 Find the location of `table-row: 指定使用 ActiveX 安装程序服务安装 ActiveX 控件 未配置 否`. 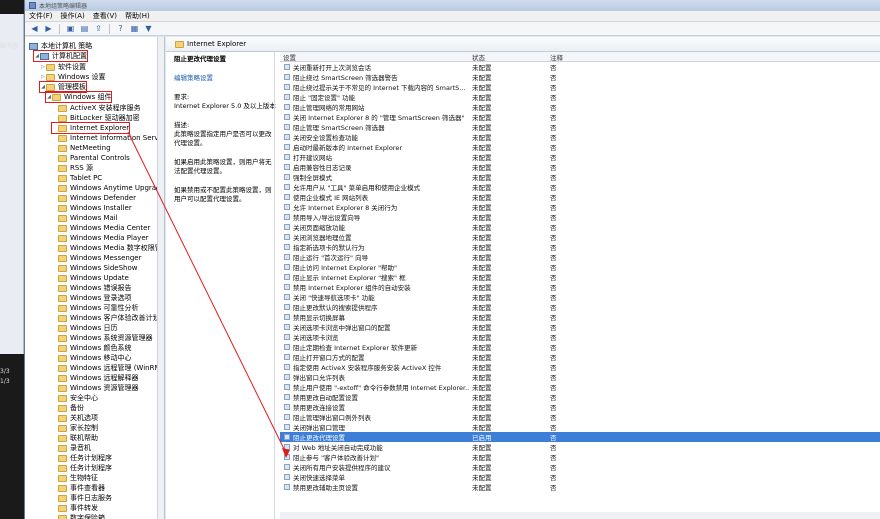

table-row: 指定使用 ActiveX 安装程序服务安装 ActiveX 控件 未配置 否 is located at coordinates (580, 367).